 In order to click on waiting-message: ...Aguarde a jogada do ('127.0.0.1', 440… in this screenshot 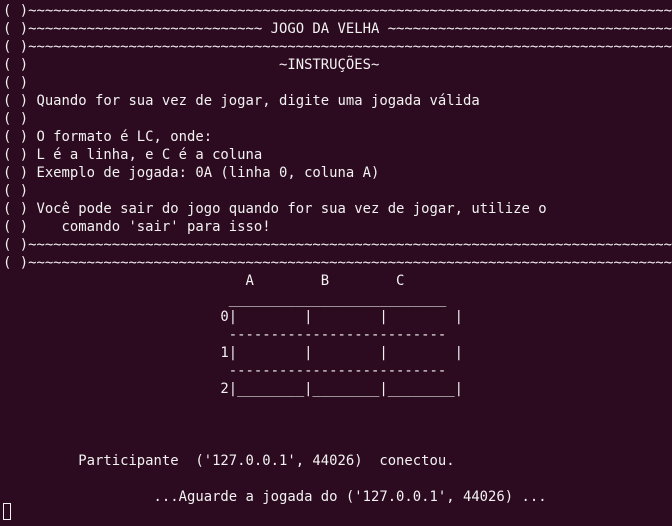, I will do `click(275, 497)`.